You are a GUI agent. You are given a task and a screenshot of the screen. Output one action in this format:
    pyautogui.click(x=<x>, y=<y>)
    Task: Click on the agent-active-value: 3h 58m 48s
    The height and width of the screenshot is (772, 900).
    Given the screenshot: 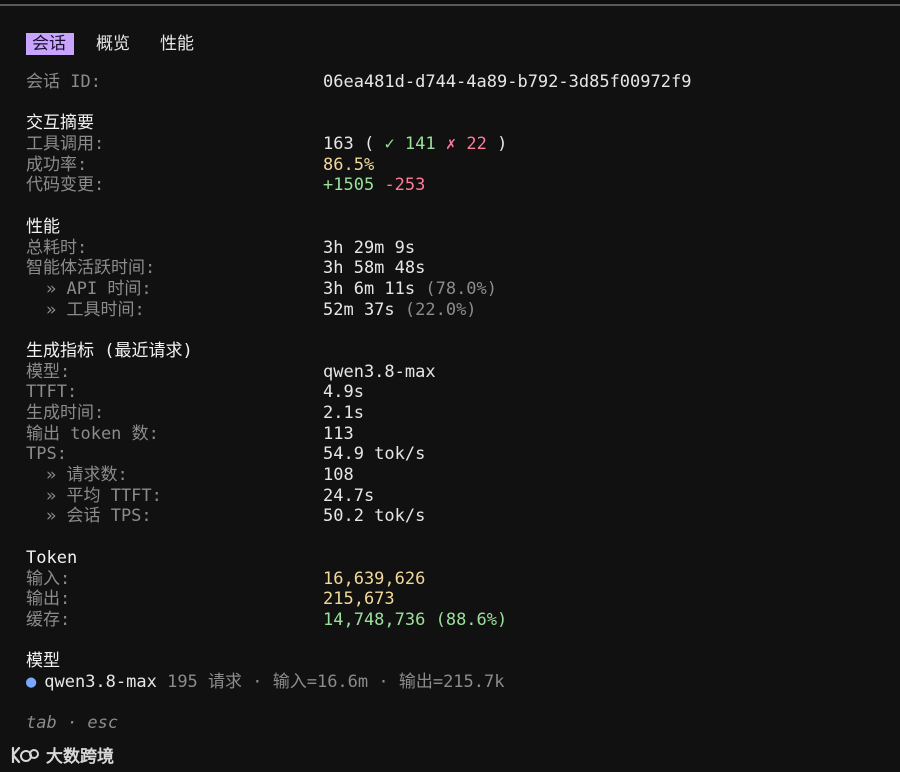 What is the action you would take?
    pyautogui.click(x=374, y=268)
    